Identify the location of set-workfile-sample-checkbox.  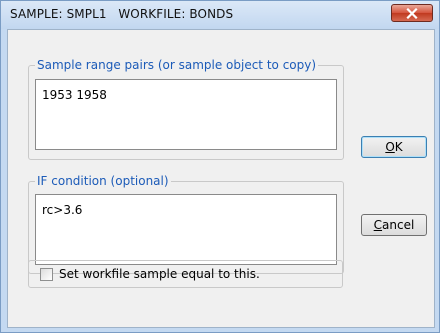
(46, 274).